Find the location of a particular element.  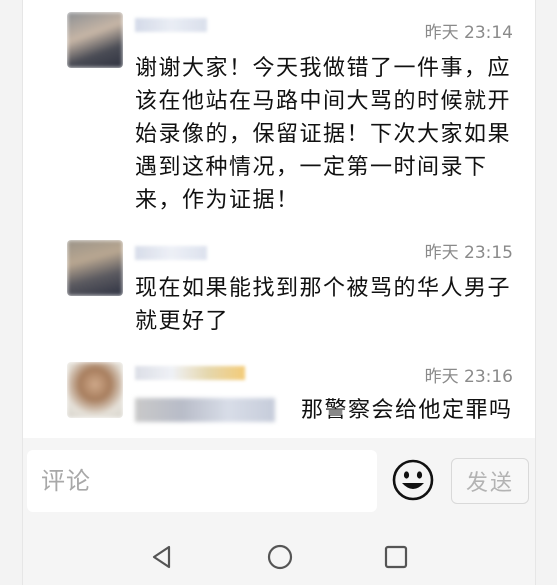

recent-apps-button is located at coordinates (396, 557).